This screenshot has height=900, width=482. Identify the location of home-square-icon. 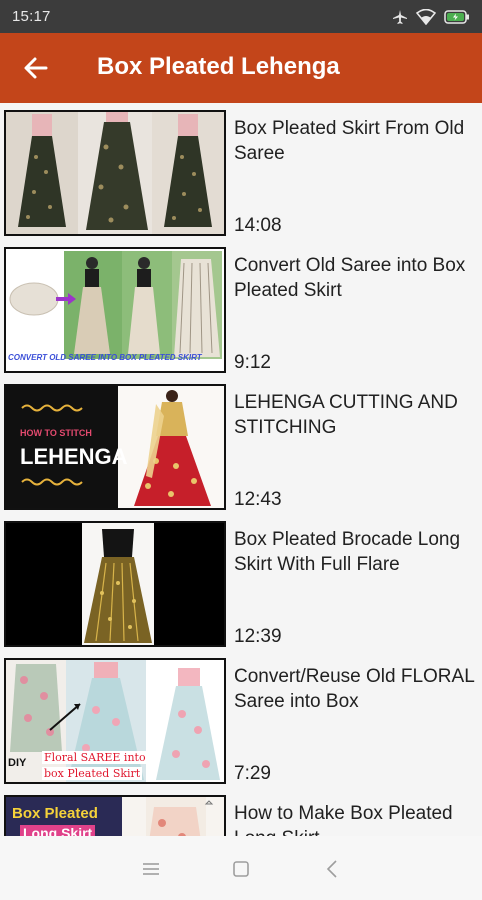
(241, 869).